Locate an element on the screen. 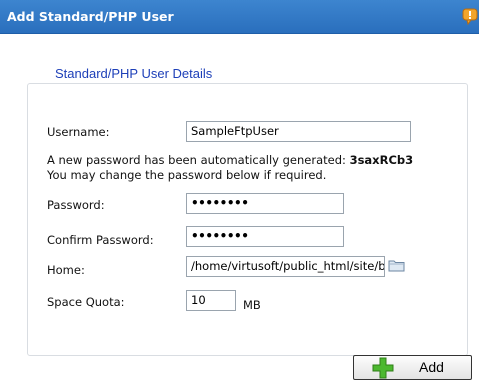  help-icon is located at coordinates (470, 16).